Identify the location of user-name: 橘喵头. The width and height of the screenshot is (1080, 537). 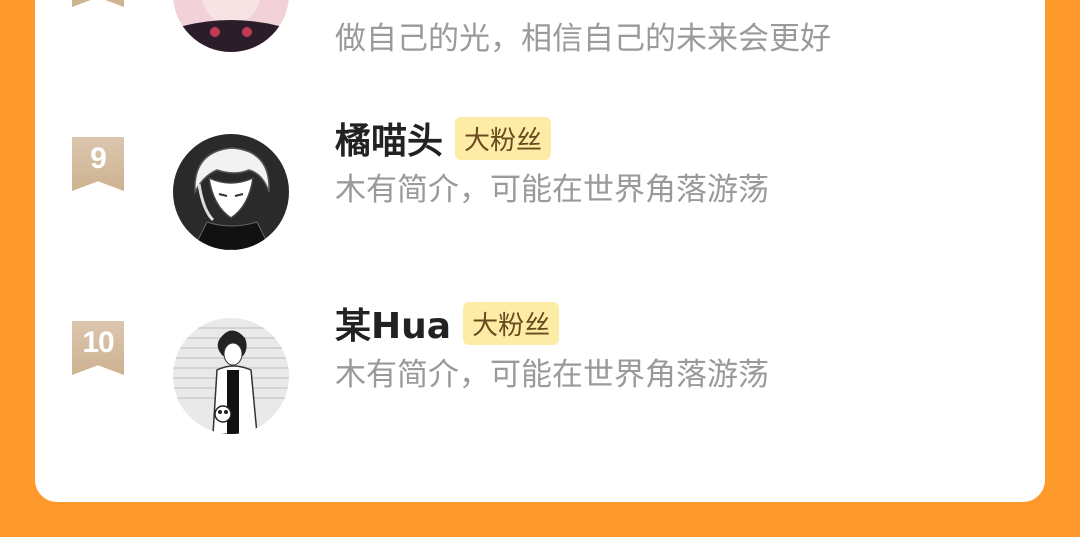
(389, 138).